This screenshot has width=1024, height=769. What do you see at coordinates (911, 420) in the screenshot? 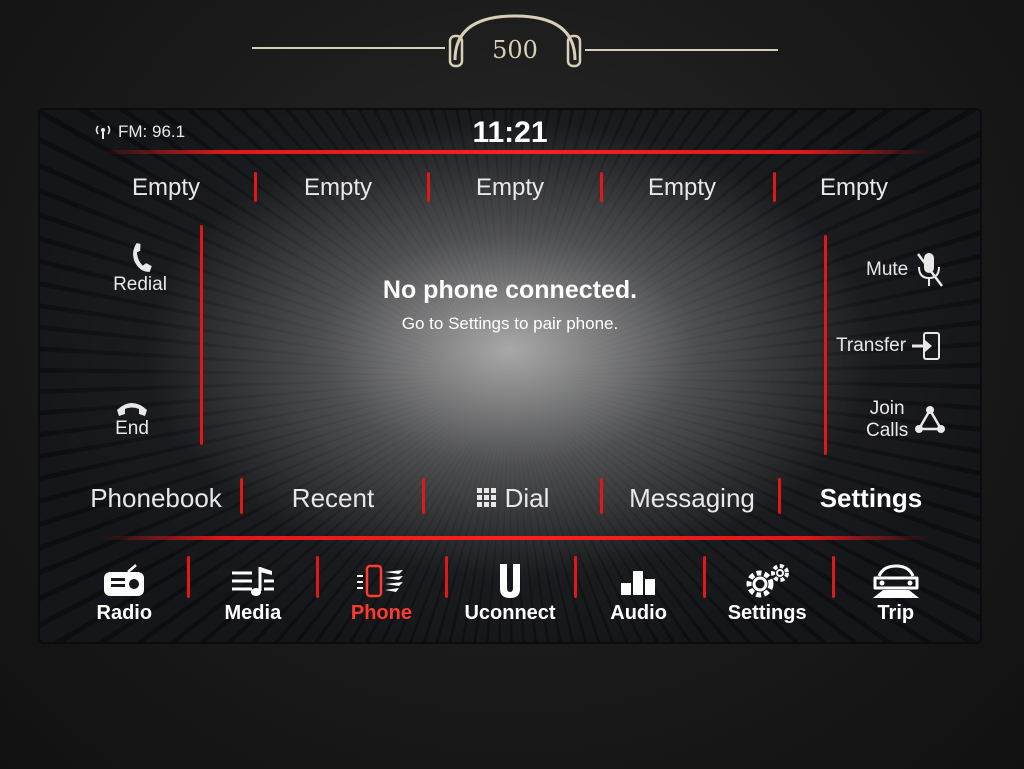
I see `join-calls-button: Join Calls` at bounding box center [911, 420].